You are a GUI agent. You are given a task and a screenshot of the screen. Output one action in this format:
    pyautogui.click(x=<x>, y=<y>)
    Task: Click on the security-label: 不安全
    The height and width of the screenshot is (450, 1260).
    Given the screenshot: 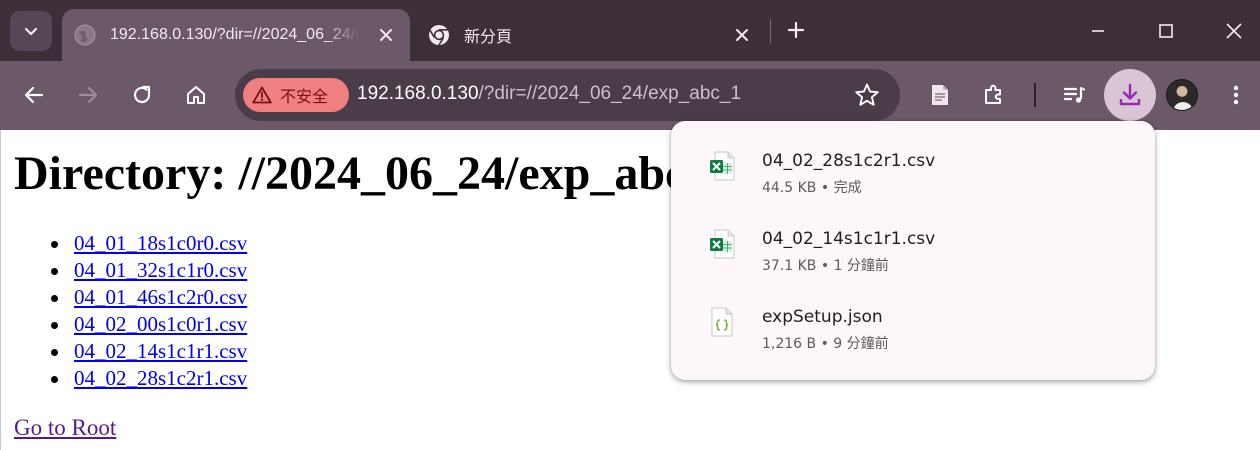 What is the action you would take?
    pyautogui.click(x=304, y=97)
    